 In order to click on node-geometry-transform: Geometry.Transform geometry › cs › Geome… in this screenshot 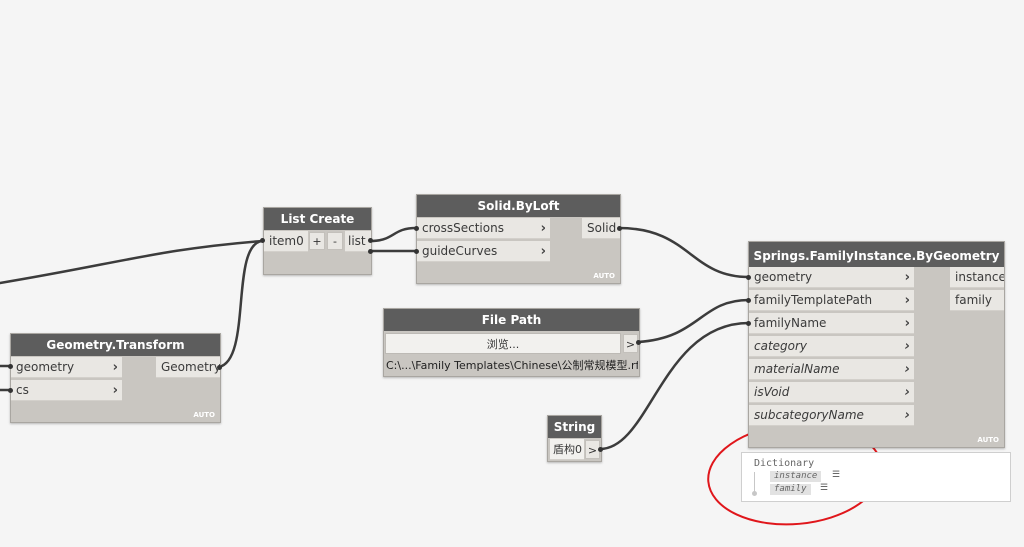, I will do `click(115, 378)`.